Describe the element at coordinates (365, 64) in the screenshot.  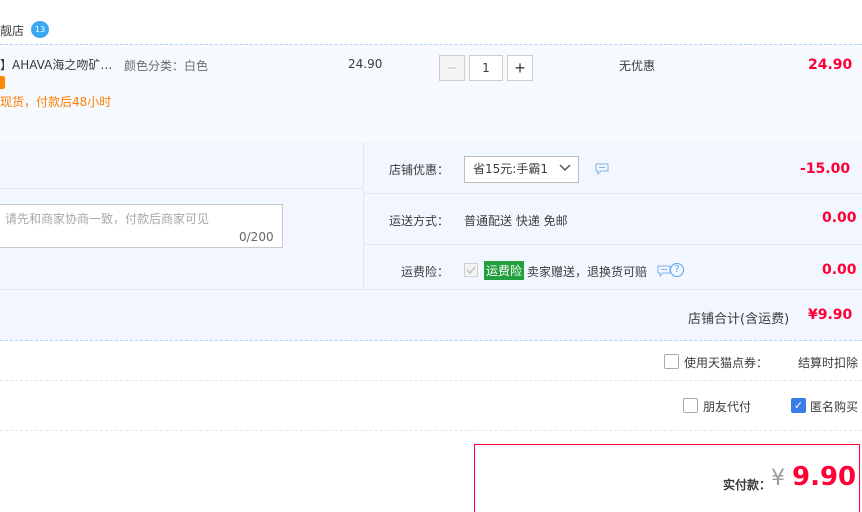
I see `unit-price: 24.90` at that location.